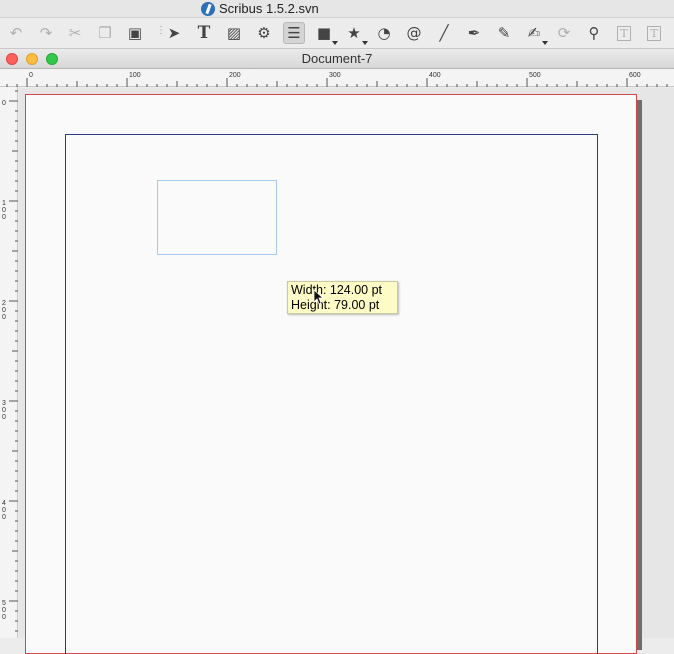 This screenshot has width=674, height=654. What do you see at coordinates (135, 75) in the screenshot?
I see `ruler-label: 100` at bounding box center [135, 75].